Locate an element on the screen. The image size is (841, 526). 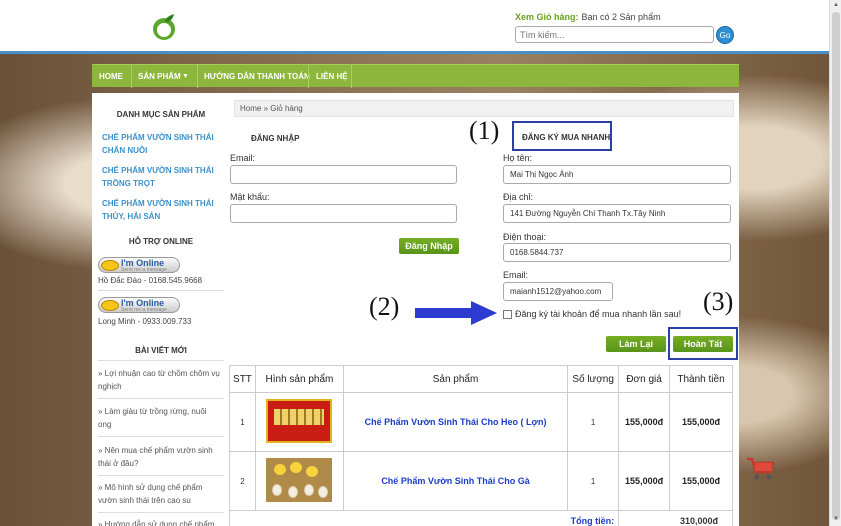
sidebar-category-crops: CHẾ PHẨM VƯỜN SINH THÁI TRỒNG TRỌT is located at coordinates (159, 177).